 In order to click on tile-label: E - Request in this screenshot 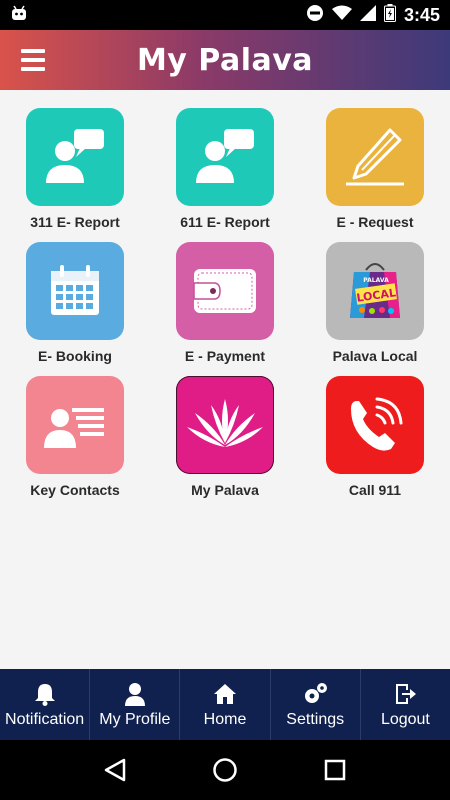, I will do `click(375, 222)`.